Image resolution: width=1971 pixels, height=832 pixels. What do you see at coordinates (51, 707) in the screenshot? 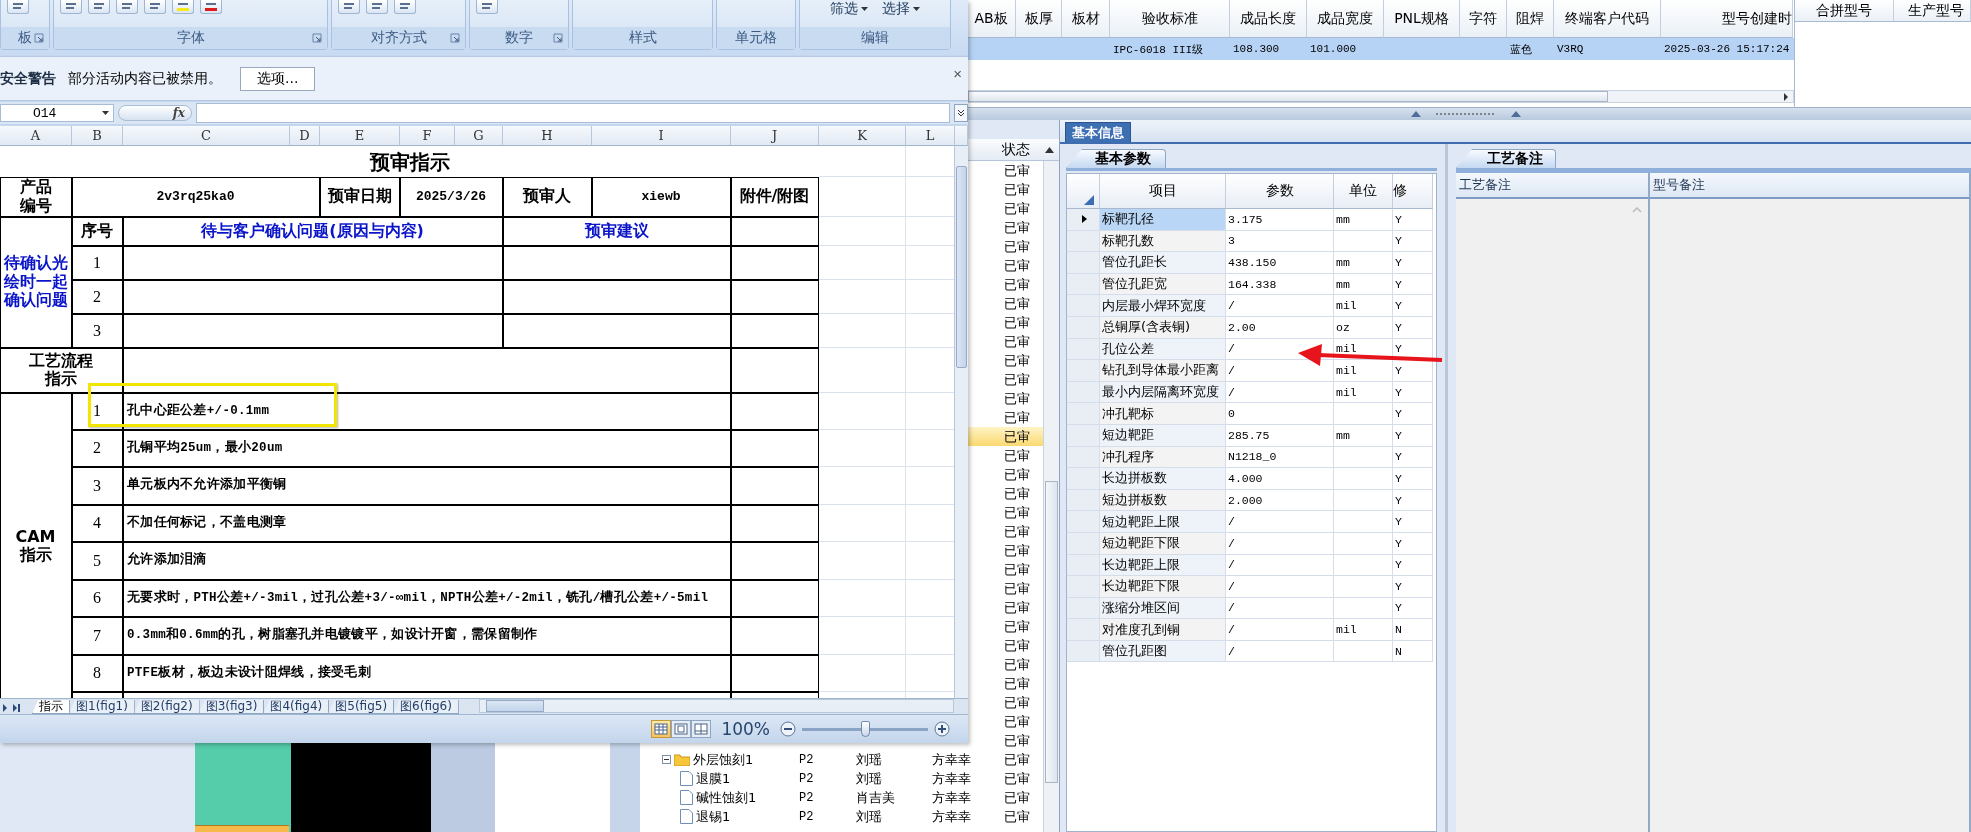
I see `sheet-tab: 指示` at bounding box center [51, 707].